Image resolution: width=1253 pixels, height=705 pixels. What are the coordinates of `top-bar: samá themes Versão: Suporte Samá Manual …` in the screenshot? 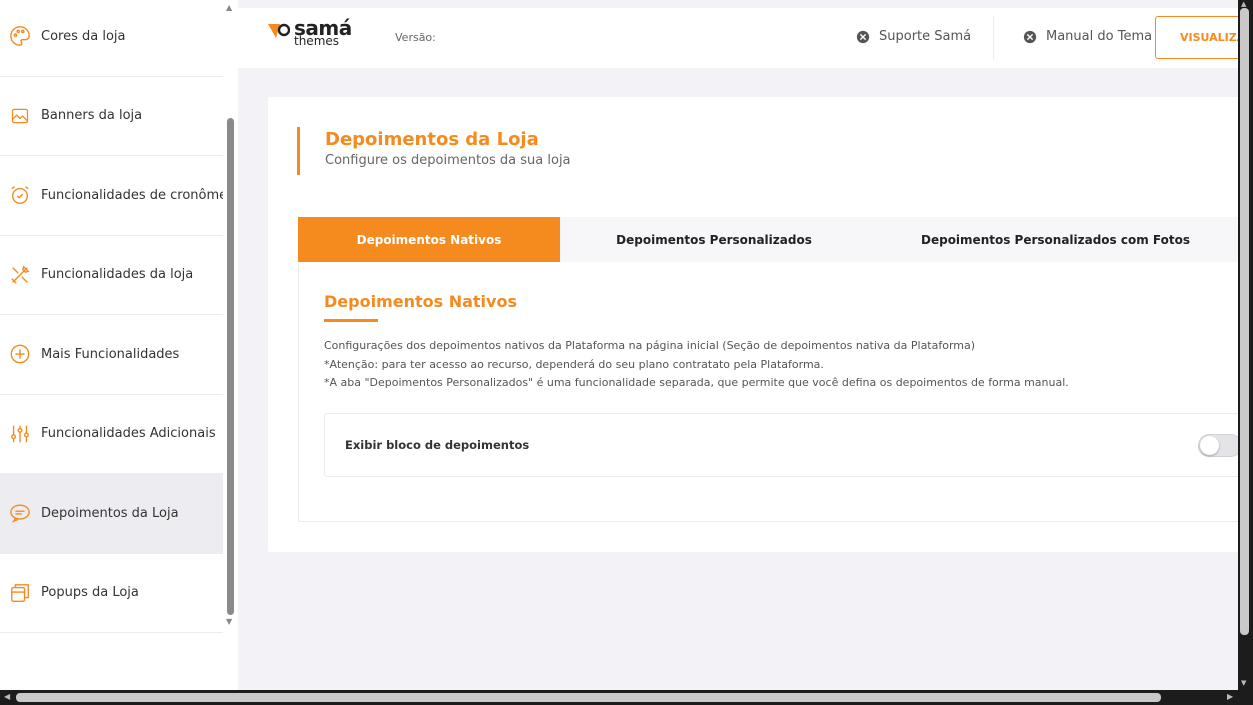 It's located at (741, 38).